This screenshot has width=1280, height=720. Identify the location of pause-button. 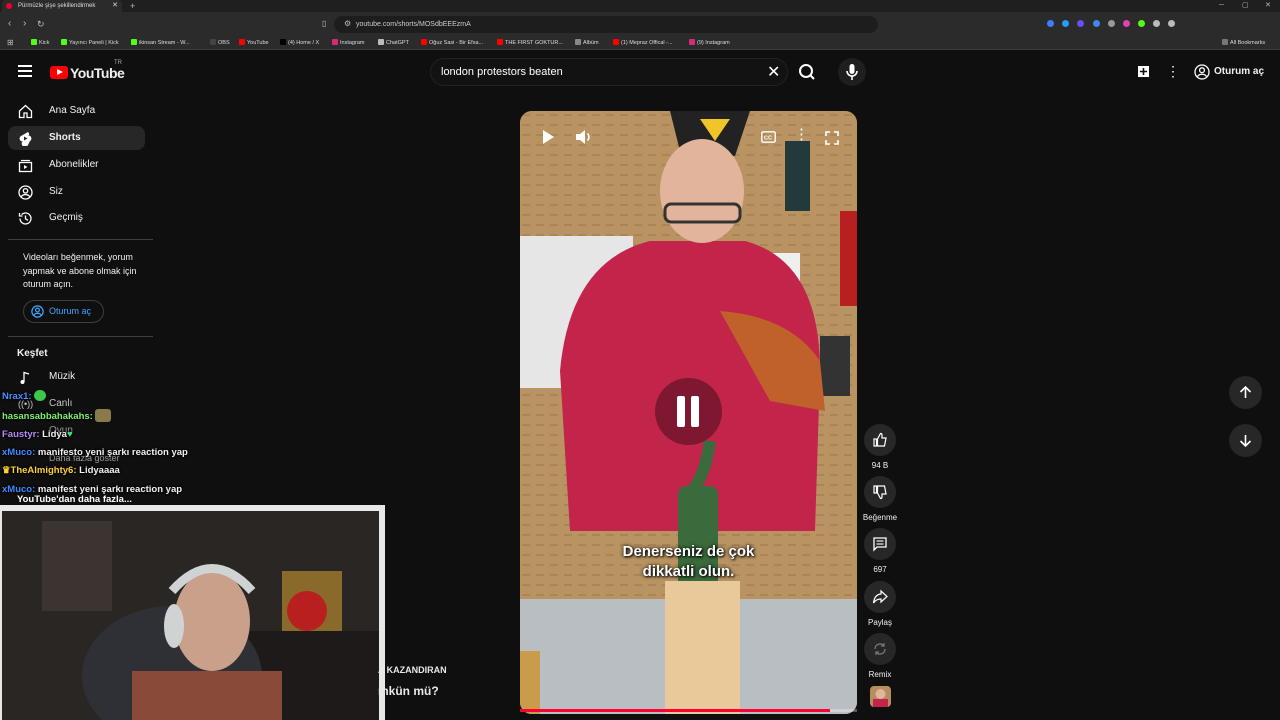
(688, 411).